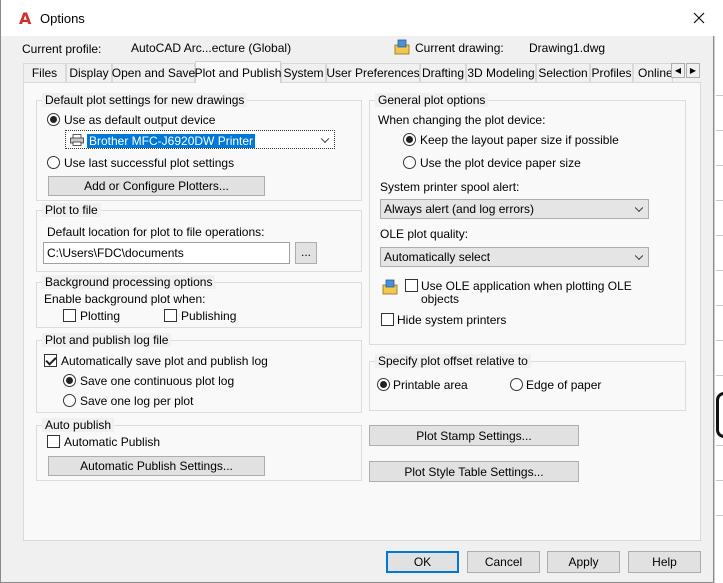 The height and width of the screenshot is (583, 723). What do you see at coordinates (459, 209) in the screenshot?
I see `spool-alert-value: Always alert (and log errors)` at bounding box center [459, 209].